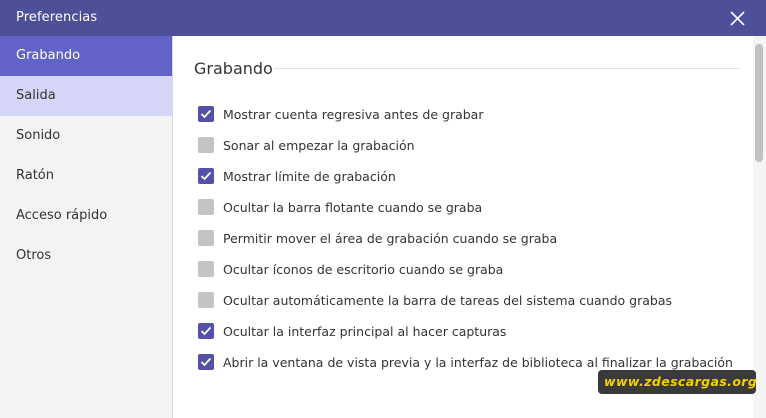  What do you see at coordinates (319, 145) in the screenshot?
I see `option-label: Sonar al empezar la grabación` at bounding box center [319, 145].